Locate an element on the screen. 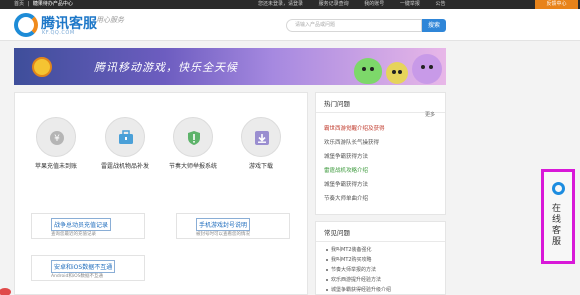  more-link: 更多 is located at coordinates (430, 114).